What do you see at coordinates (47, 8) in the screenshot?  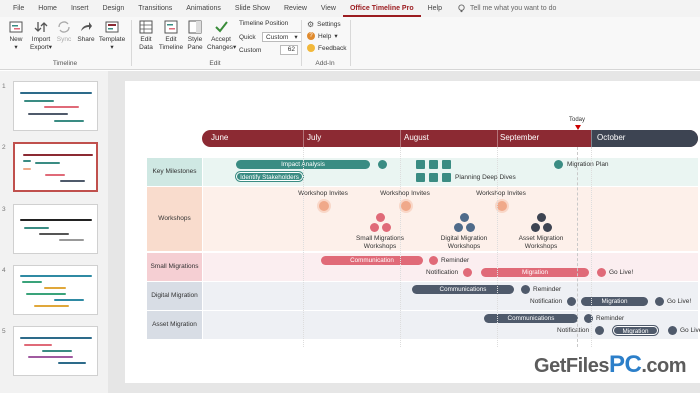 I see `tab-home: Home` at bounding box center [47, 8].